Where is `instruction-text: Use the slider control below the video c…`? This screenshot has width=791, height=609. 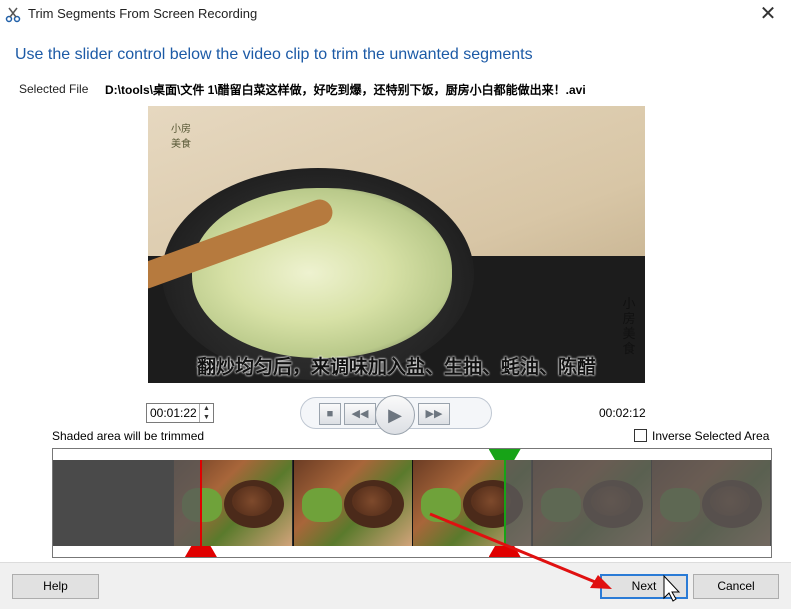
instruction-text: Use the slider control below the video c… is located at coordinates (274, 54).